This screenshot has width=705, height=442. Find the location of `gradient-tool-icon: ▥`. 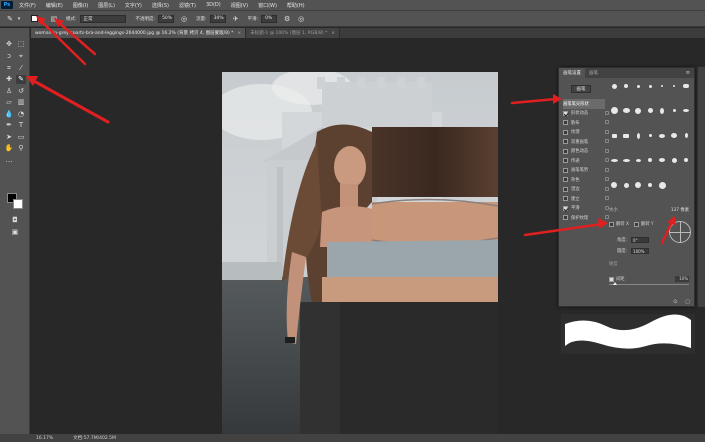

gradient-tool-icon: ▥ is located at coordinates (21, 102).